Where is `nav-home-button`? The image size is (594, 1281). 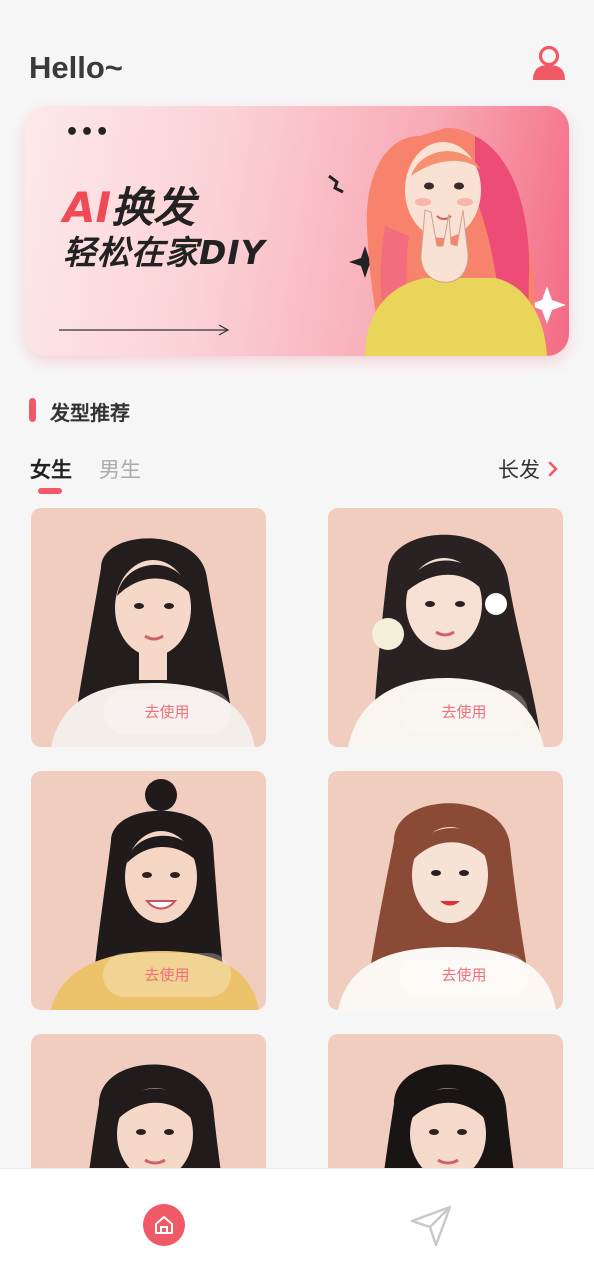 nav-home-button is located at coordinates (164, 1225).